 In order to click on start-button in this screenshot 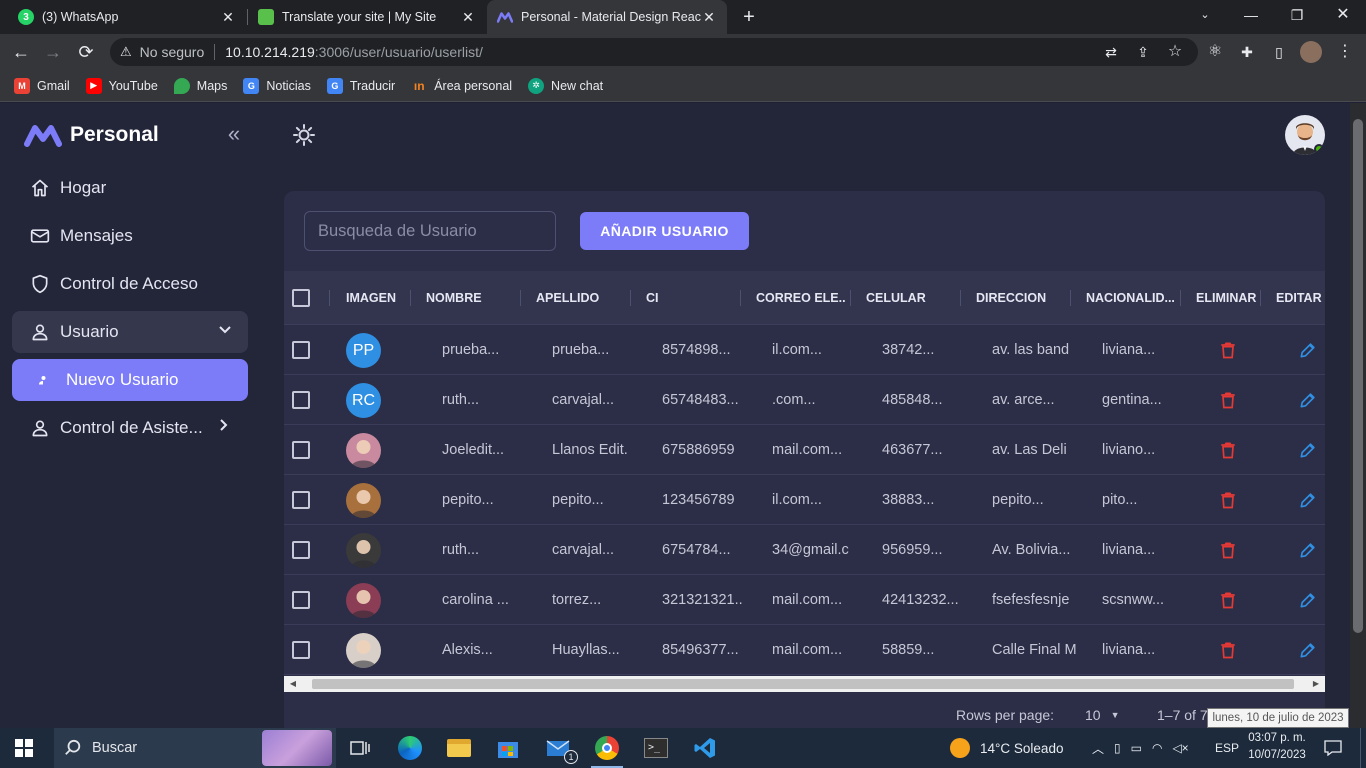, I will do `click(24, 748)`.